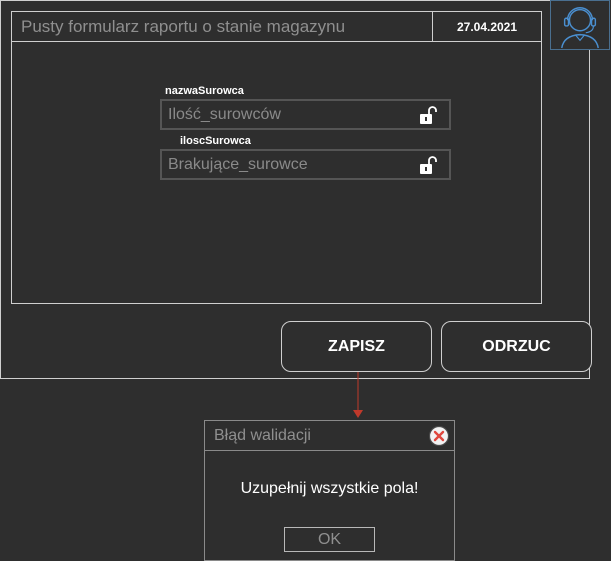 The width and height of the screenshot is (611, 561). I want to click on nazwa-surowca-input, so click(285, 114).